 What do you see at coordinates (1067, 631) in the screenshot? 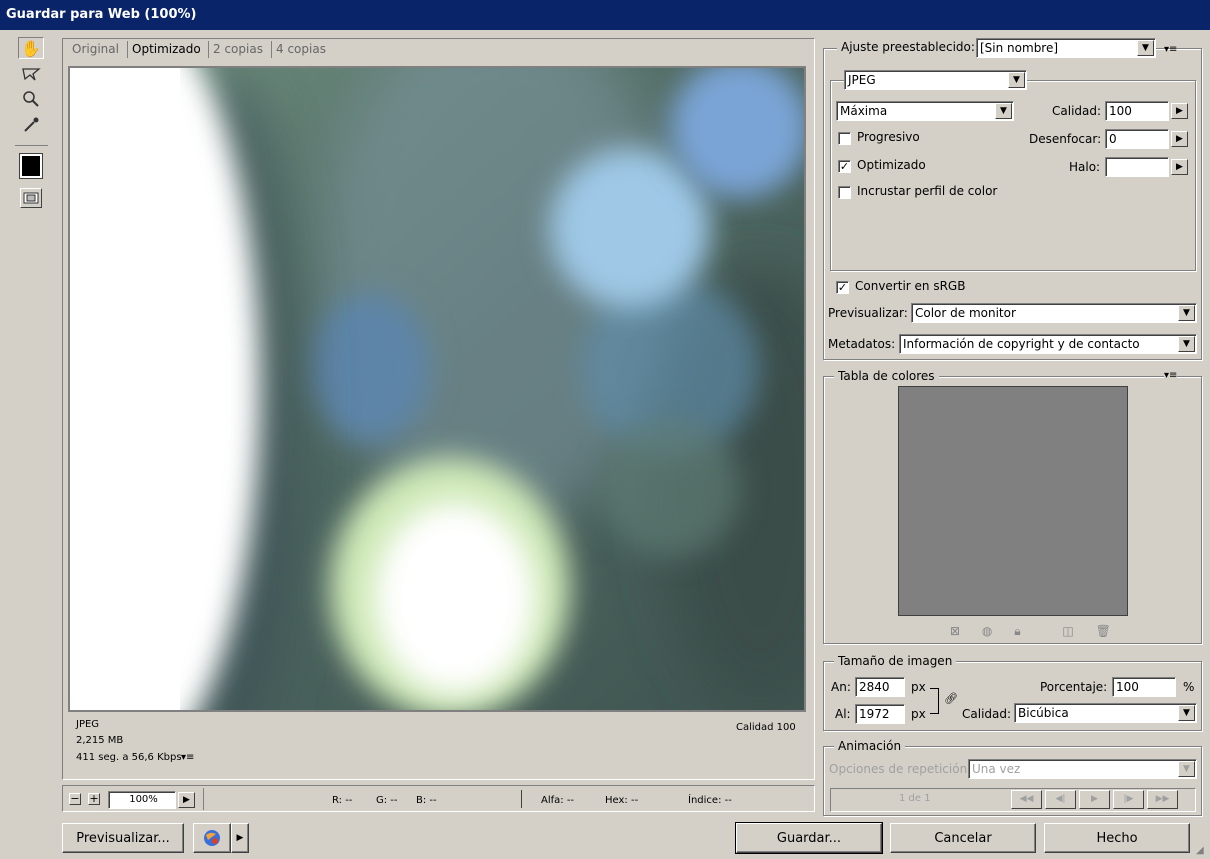
I see `new-color-icon: ◫` at bounding box center [1067, 631].